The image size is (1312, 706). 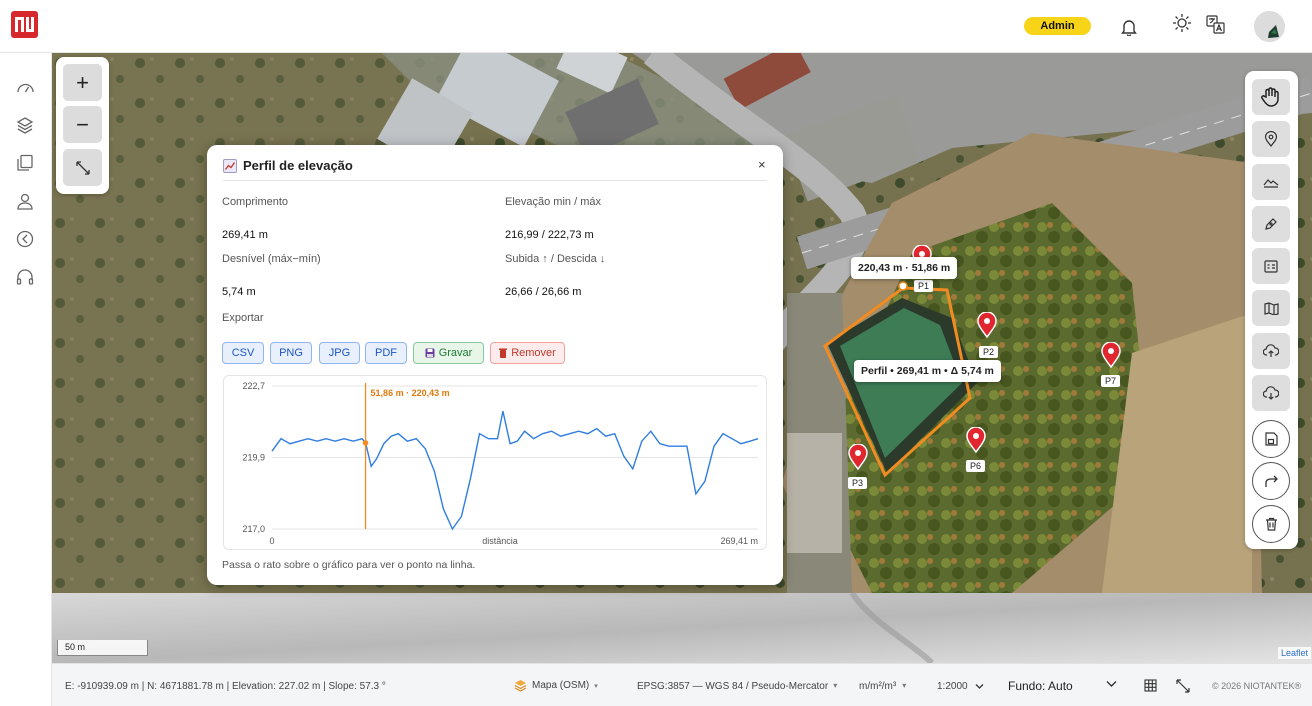 I want to click on pin-icon, so click(x=1271, y=139).